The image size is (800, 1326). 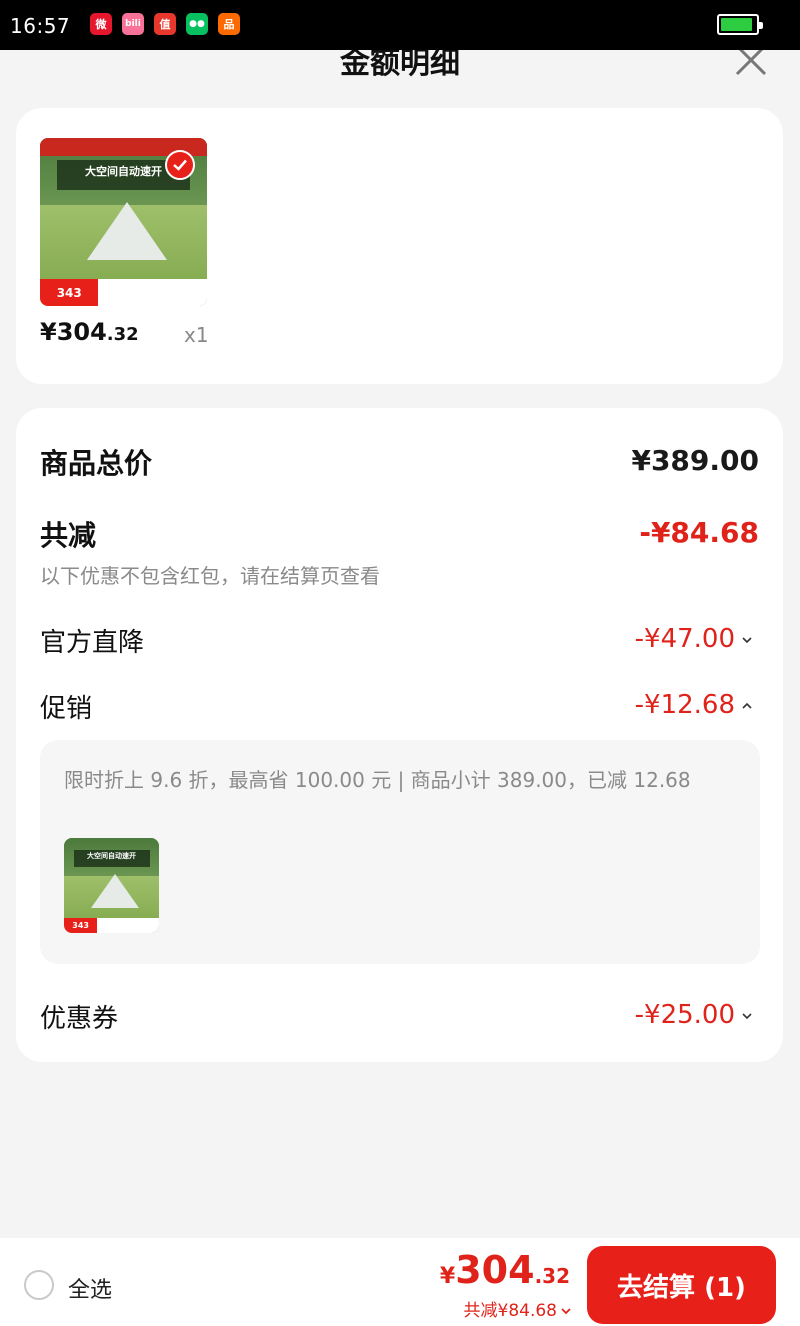 What do you see at coordinates (552, 1276) in the screenshot?
I see `total-dec: .32` at bounding box center [552, 1276].